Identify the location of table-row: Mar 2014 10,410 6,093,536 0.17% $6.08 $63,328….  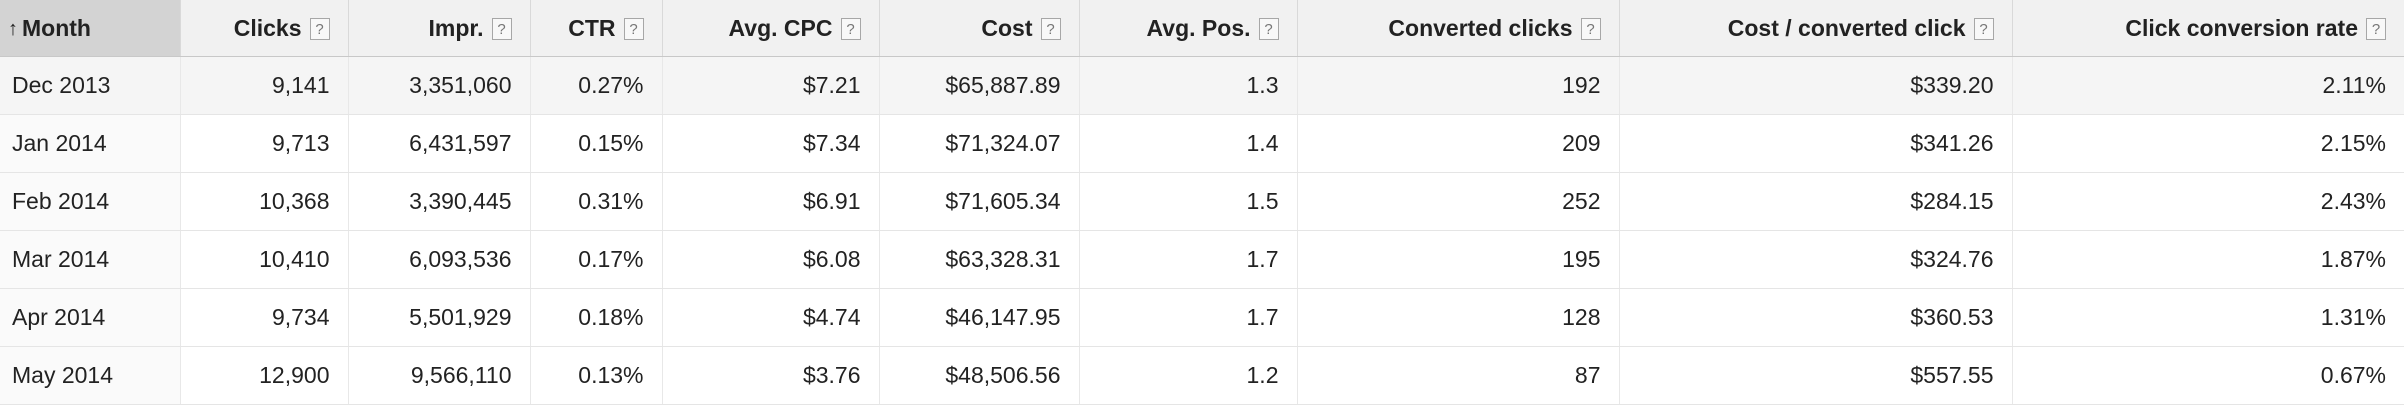
(1202, 259).